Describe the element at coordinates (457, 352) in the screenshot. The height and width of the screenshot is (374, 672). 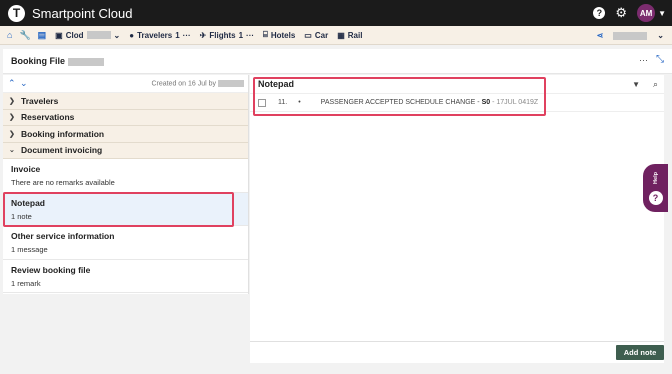
I see `notepad-footer: Add note` at that location.